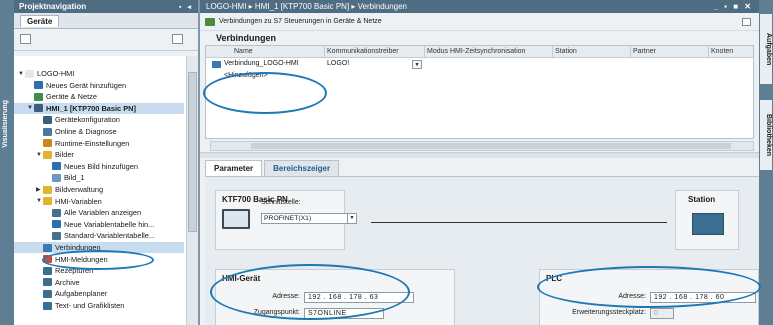  What do you see at coordinates (90, 305) in the screenshot?
I see `tree-item-label: Text- und Grafiklisten` at bounding box center [90, 305].